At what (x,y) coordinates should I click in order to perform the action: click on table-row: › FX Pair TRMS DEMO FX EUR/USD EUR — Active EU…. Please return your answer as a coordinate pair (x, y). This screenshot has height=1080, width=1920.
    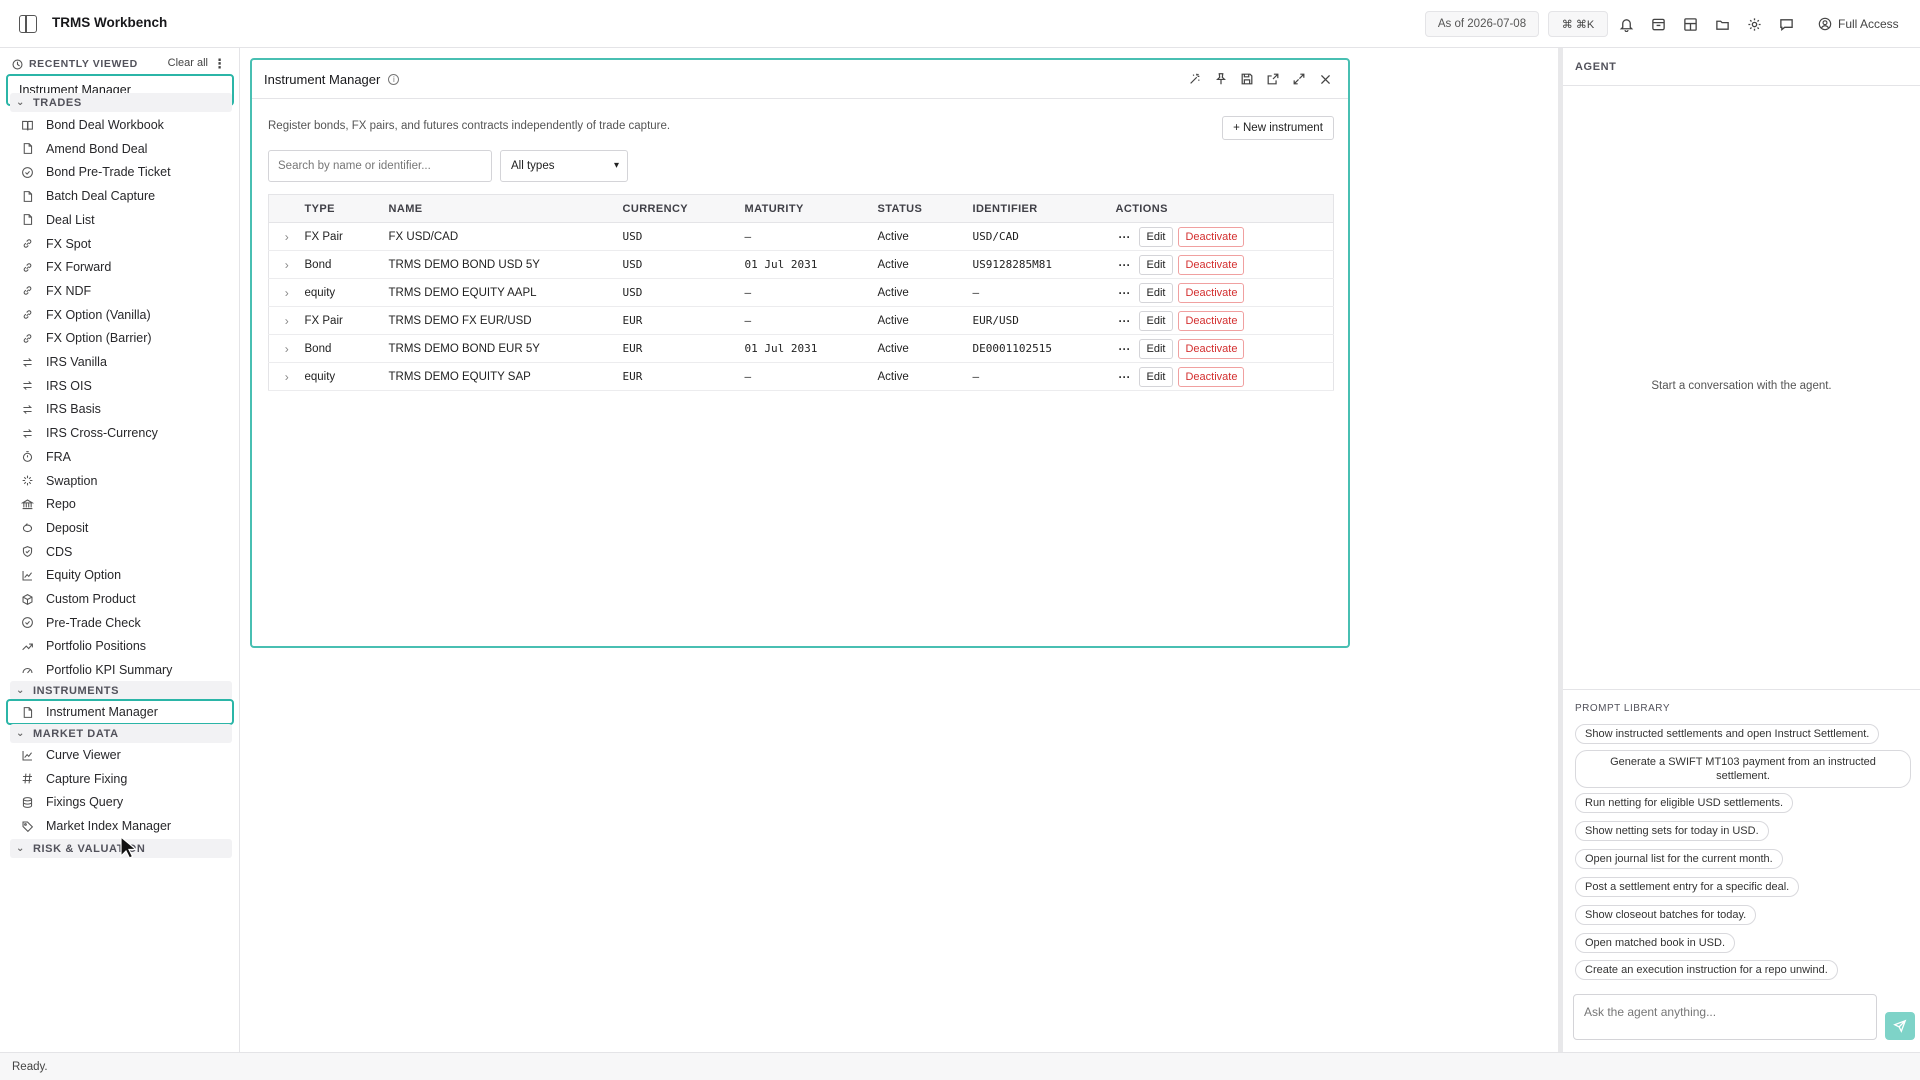
    Looking at the image, I should click on (801, 321).